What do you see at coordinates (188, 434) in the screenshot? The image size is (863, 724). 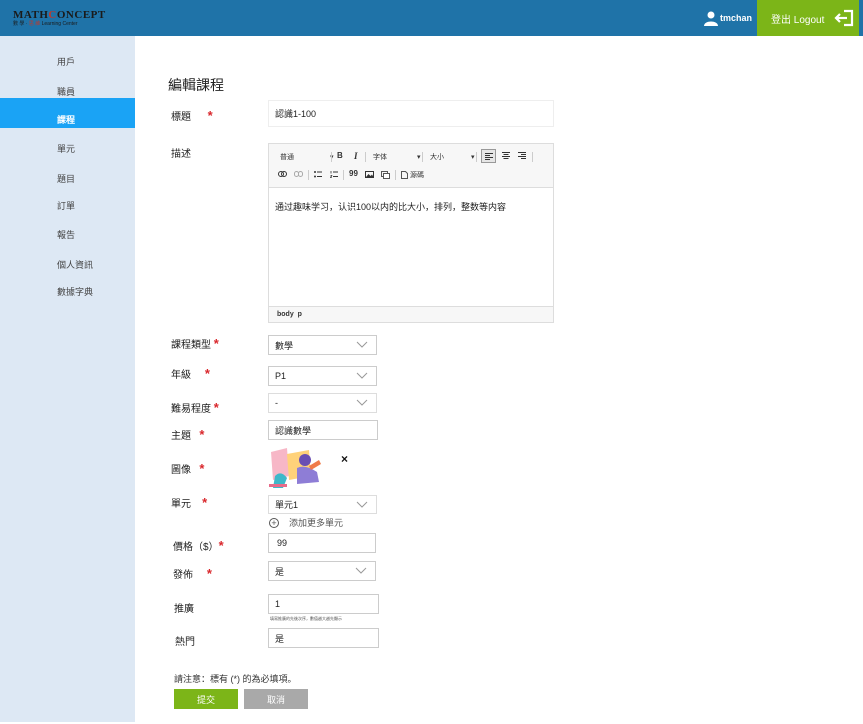 I see `topic-label: 主題 *` at bounding box center [188, 434].